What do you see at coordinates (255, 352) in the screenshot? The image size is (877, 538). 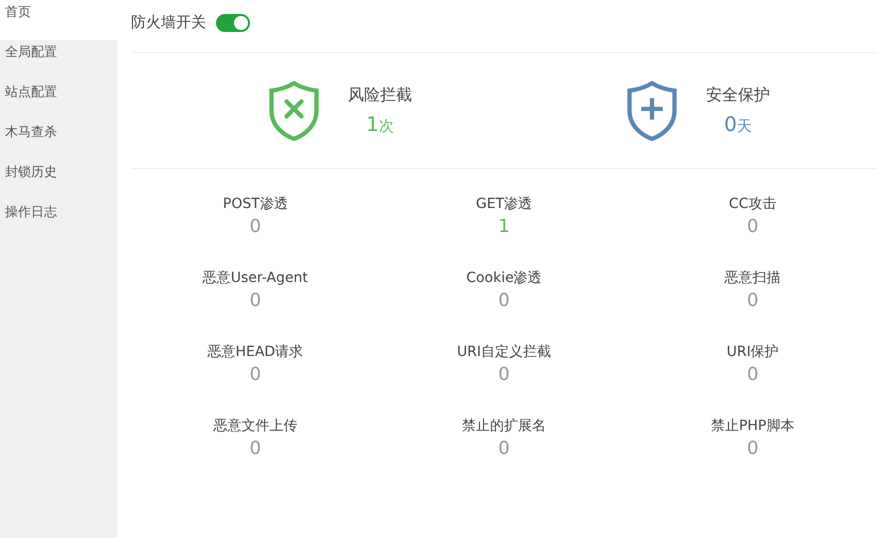 I see `stat-label: 恶意HEAD请求` at bounding box center [255, 352].